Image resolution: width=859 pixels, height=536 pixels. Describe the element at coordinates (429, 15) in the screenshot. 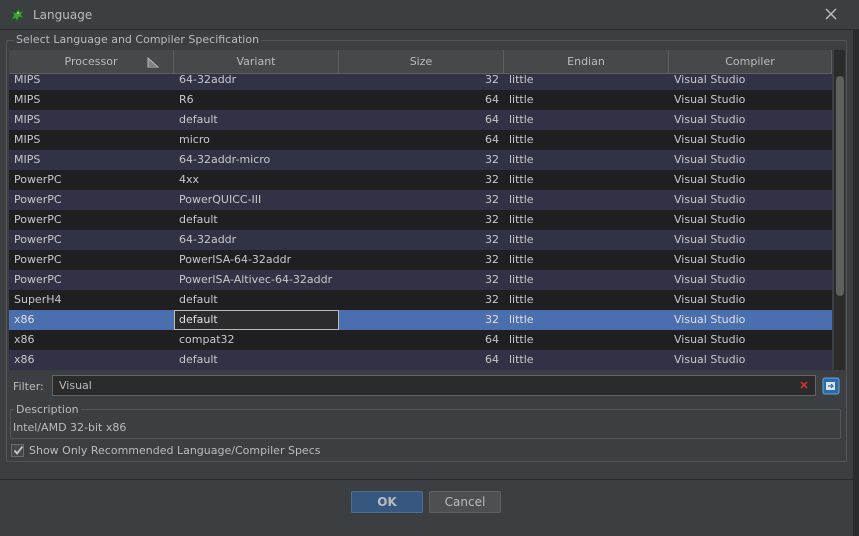

I see `title-bar: Language` at that location.